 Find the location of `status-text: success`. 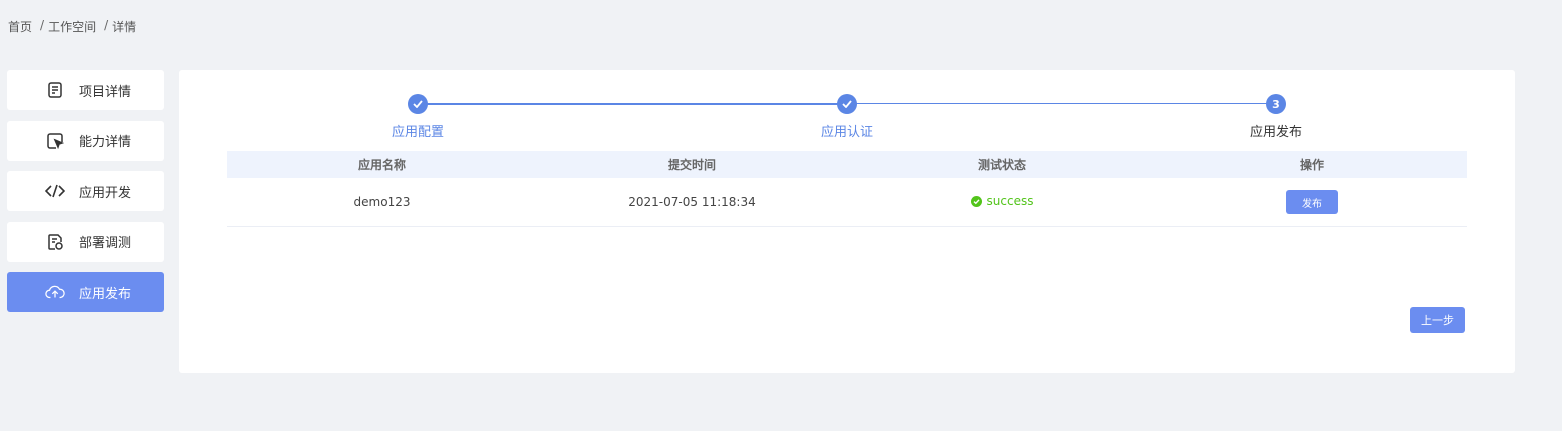

status-text: success is located at coordinates (1010, 201).